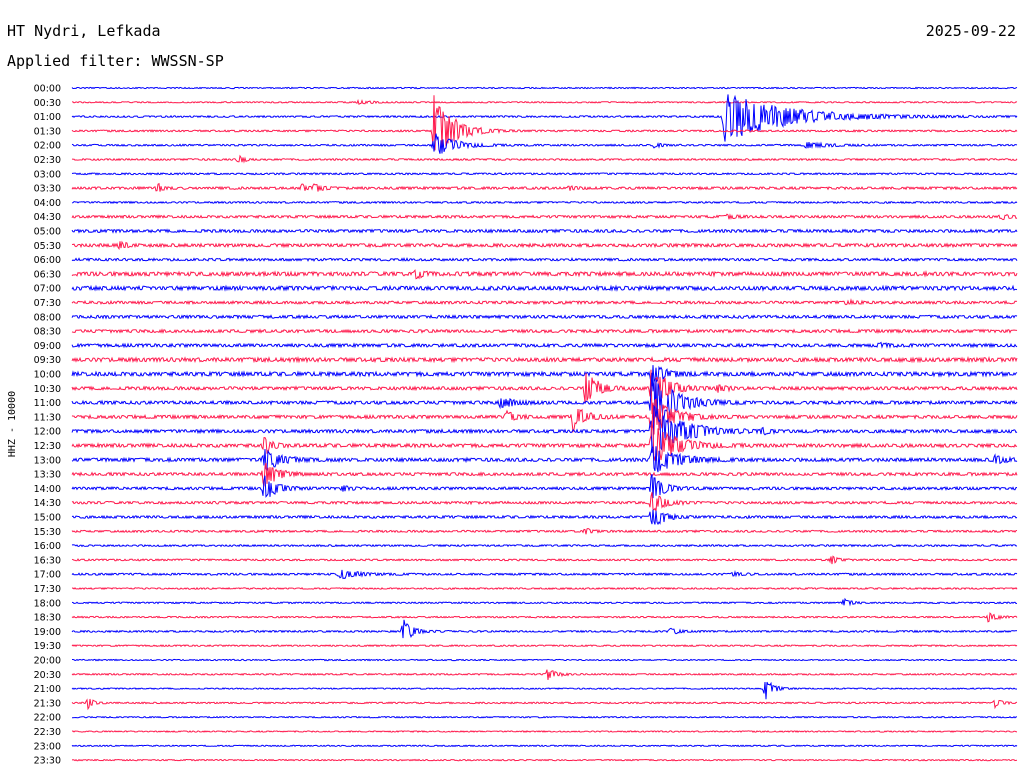 The height and width of the screenshot is (780, 1024). I want to click on time-tick-label: 12:00, so click(47, 432).